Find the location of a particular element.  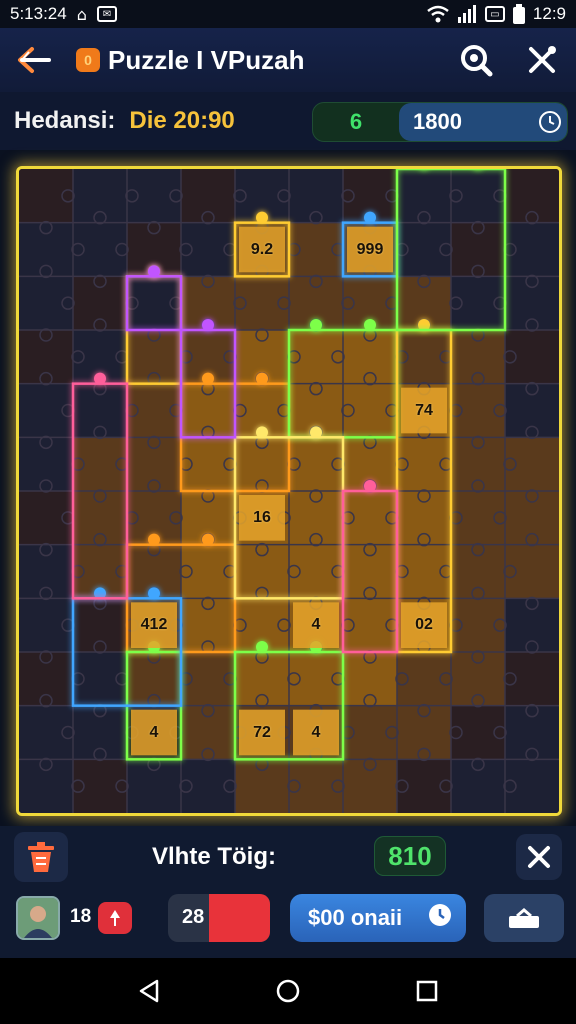

tools-button is located at coordinates (542, 60).